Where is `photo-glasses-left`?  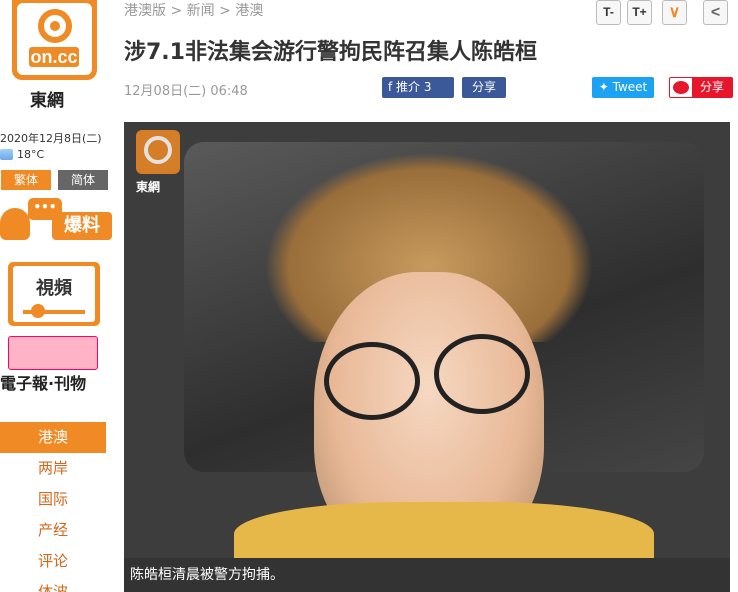 photo-glasses-left is located at coordinates (372, 381).